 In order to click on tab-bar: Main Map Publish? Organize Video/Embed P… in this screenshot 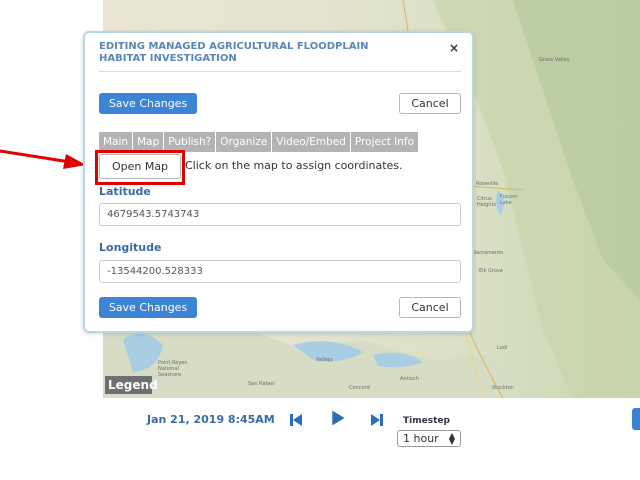, I will do `click(259, 142)`.